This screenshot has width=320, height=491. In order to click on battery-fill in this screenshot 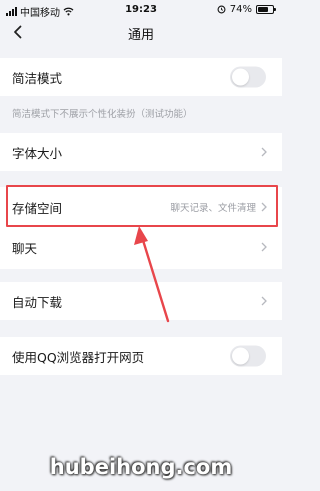, I will do `click(263, 9)`.